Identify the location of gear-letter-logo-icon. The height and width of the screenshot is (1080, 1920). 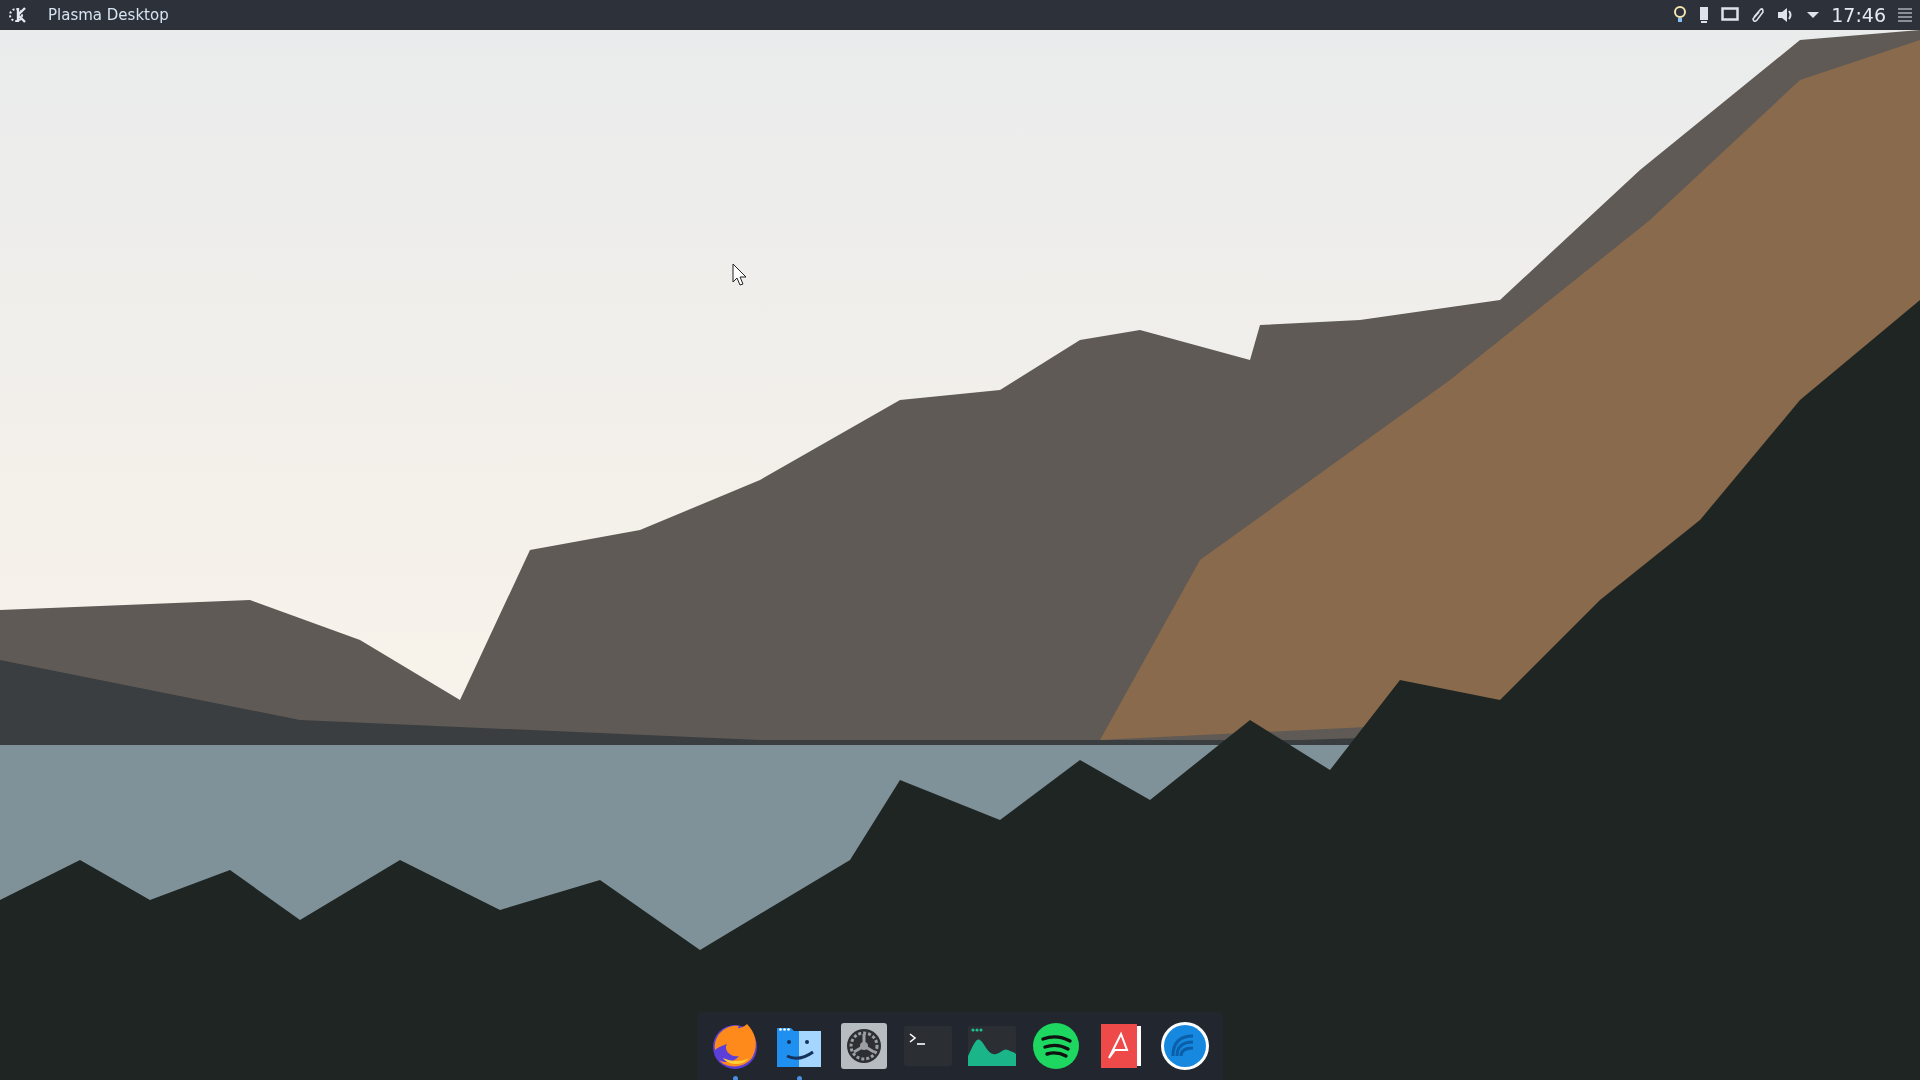
(18, 15).